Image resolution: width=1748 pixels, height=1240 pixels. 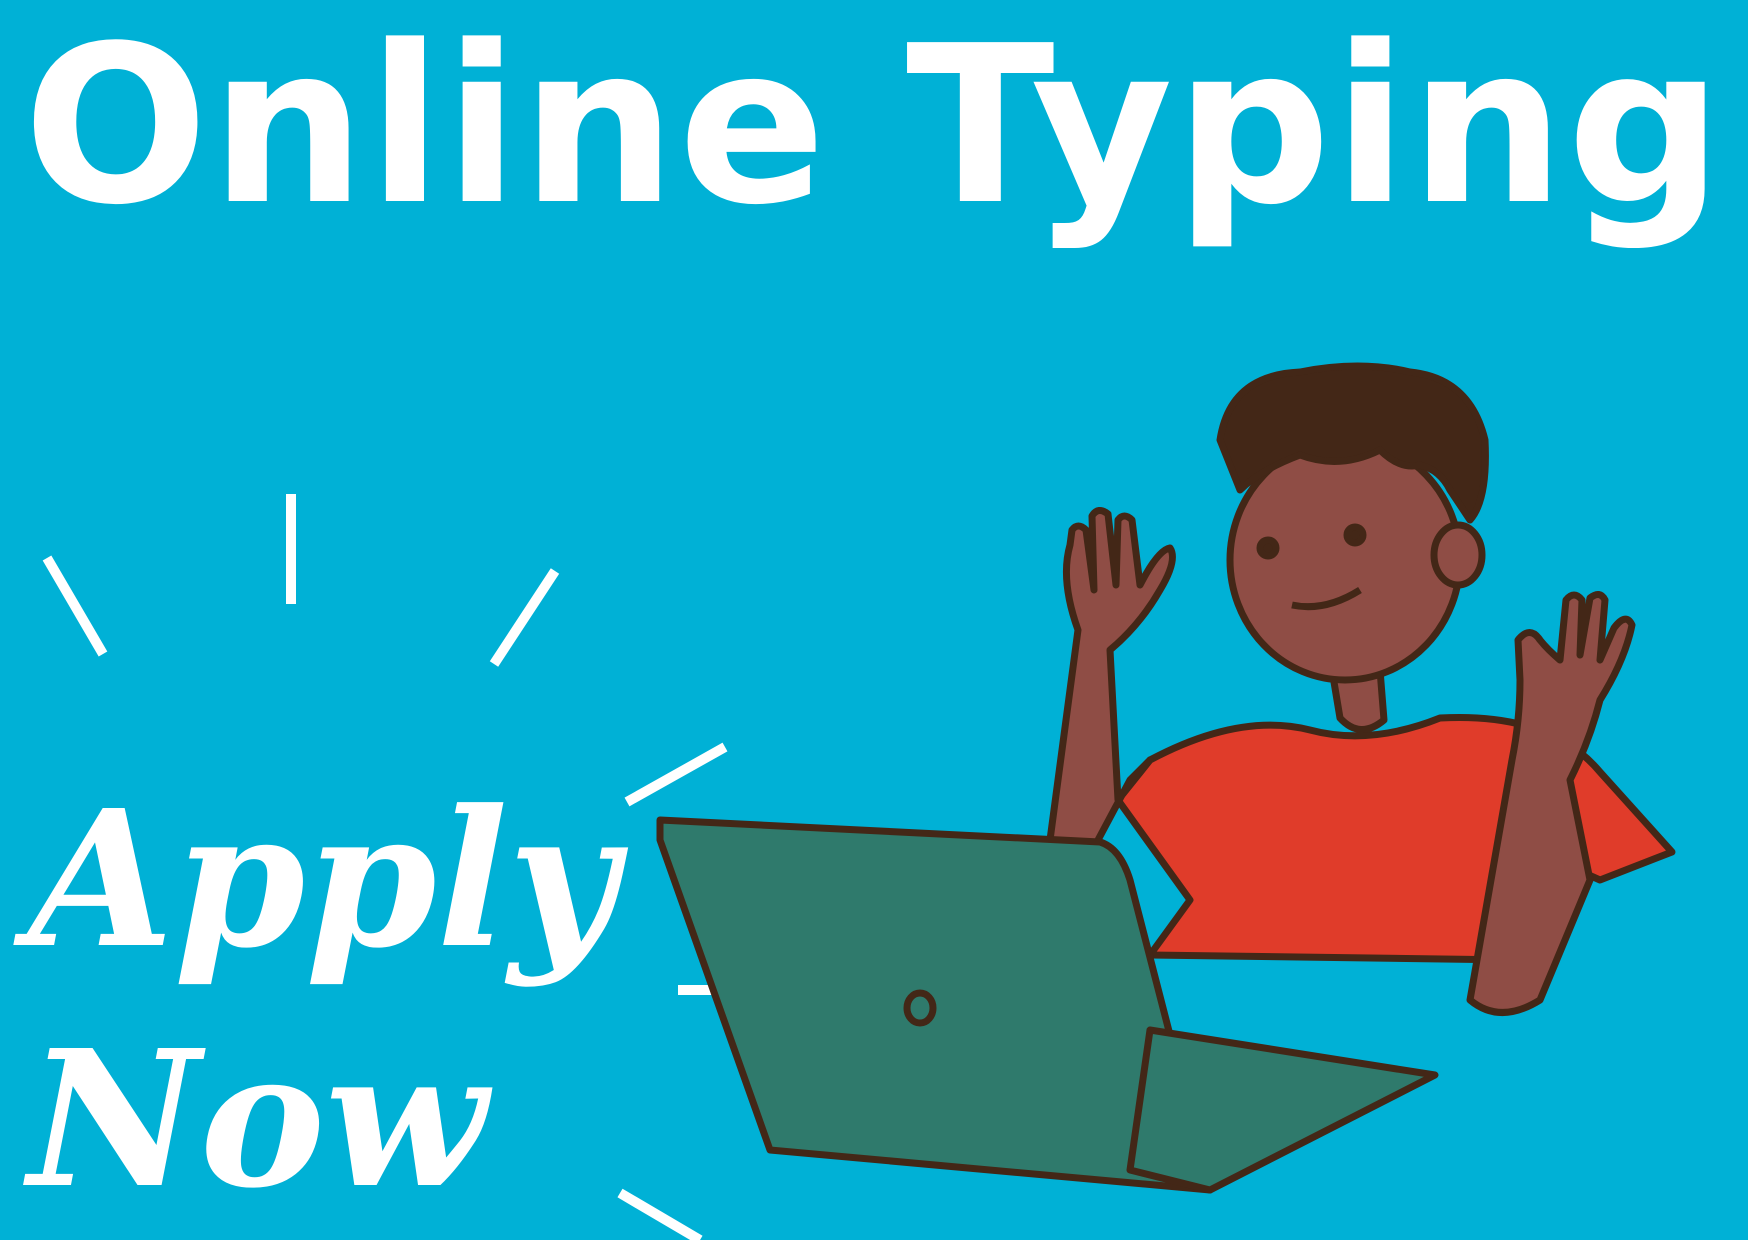 I want to click on laptop-keyboard-base, so click(x=1282, y=1110).